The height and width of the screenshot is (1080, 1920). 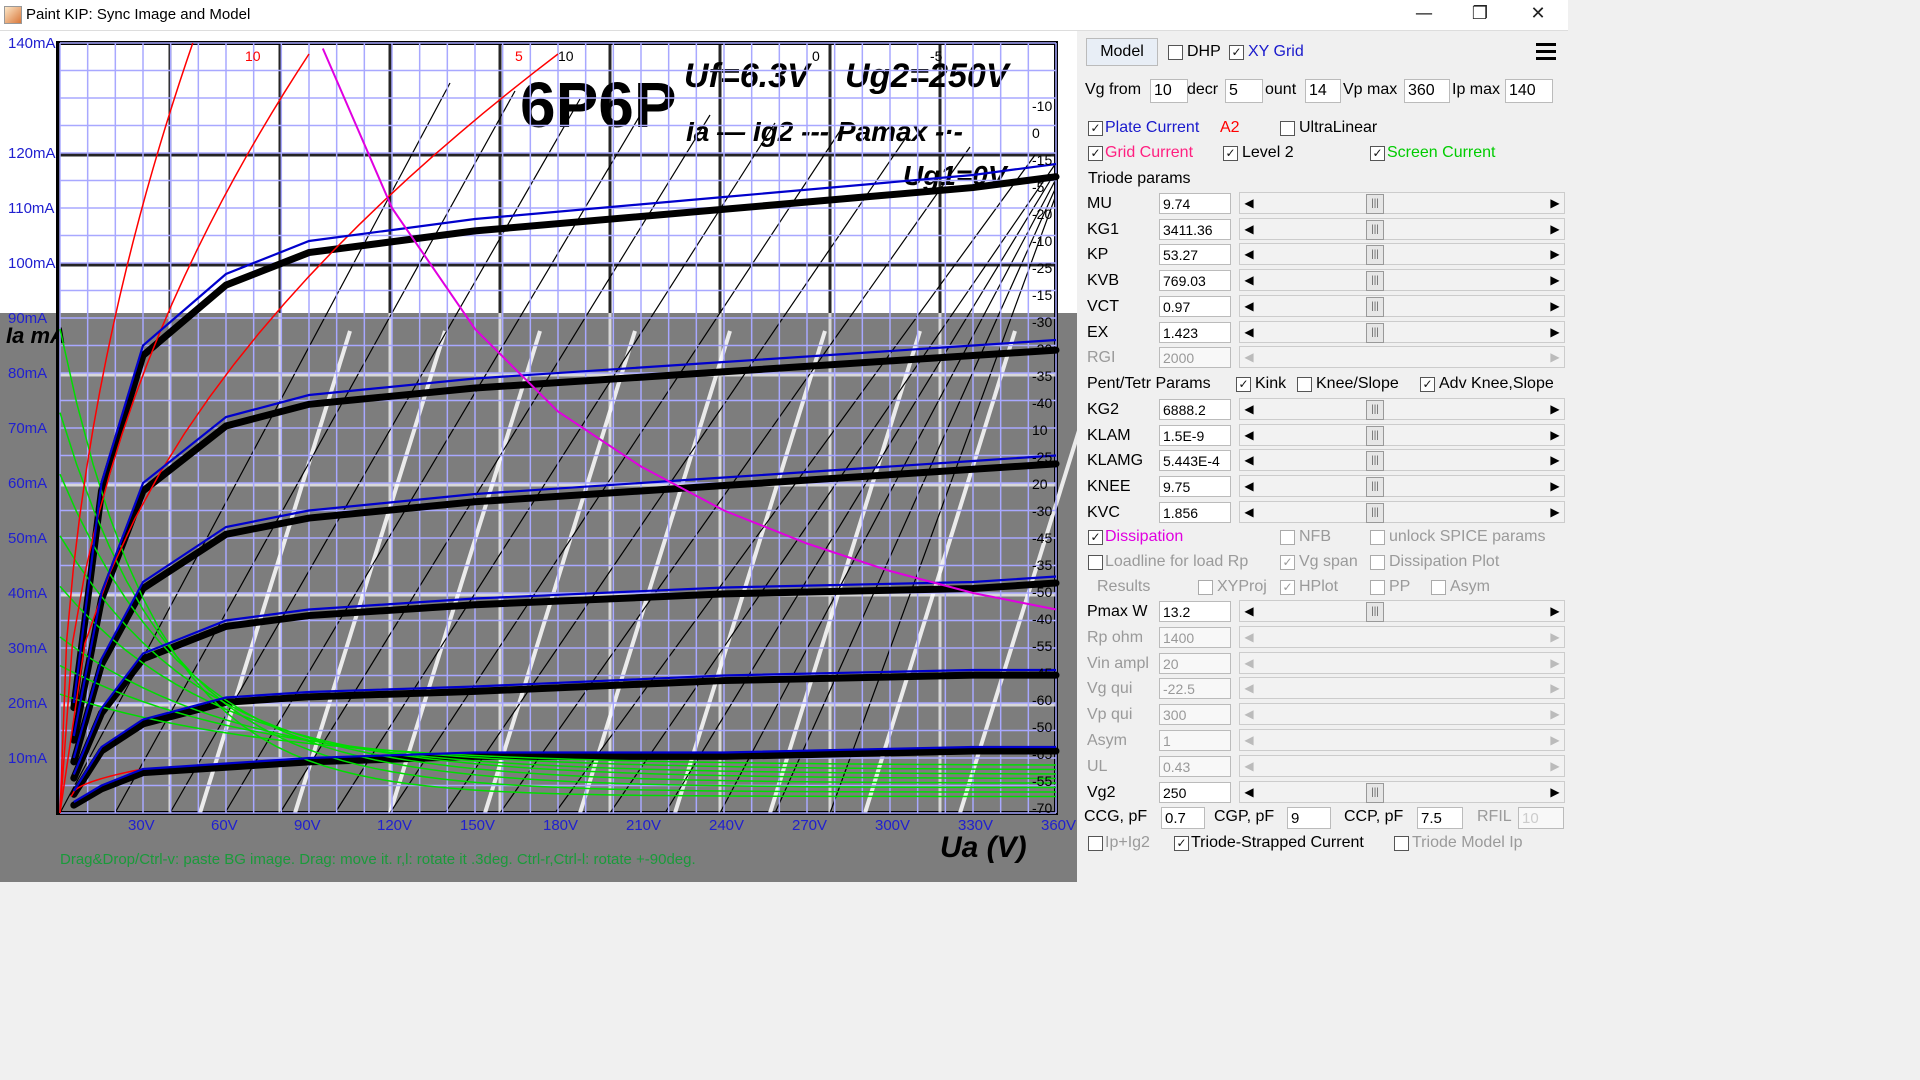 I want to click on pent_rows-row-input: 1.5E-9, so click(x=1195, y=435).